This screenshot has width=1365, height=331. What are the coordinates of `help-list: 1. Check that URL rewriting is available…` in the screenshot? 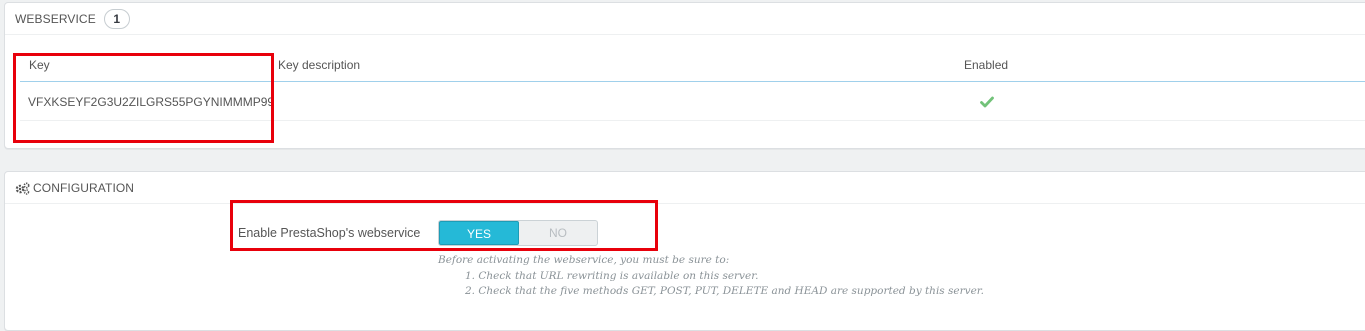 It's located at (711, 284).